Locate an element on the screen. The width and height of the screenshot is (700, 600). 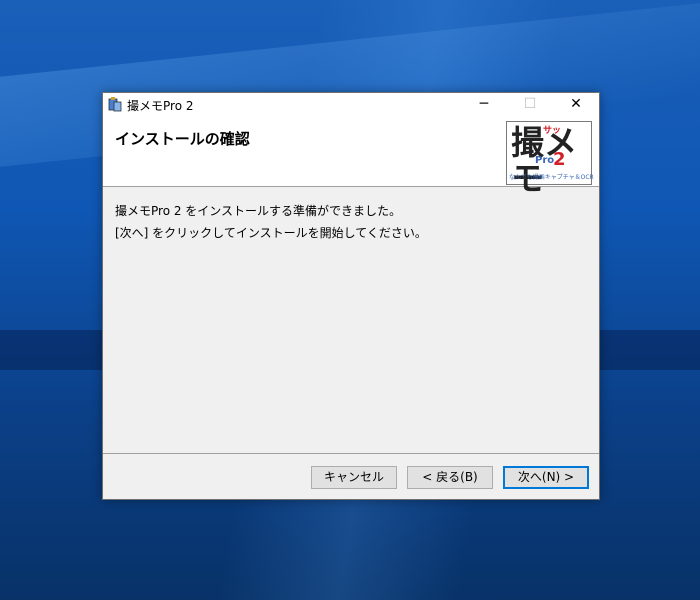
close-button: ✕ is located at coordinates (576, 104).